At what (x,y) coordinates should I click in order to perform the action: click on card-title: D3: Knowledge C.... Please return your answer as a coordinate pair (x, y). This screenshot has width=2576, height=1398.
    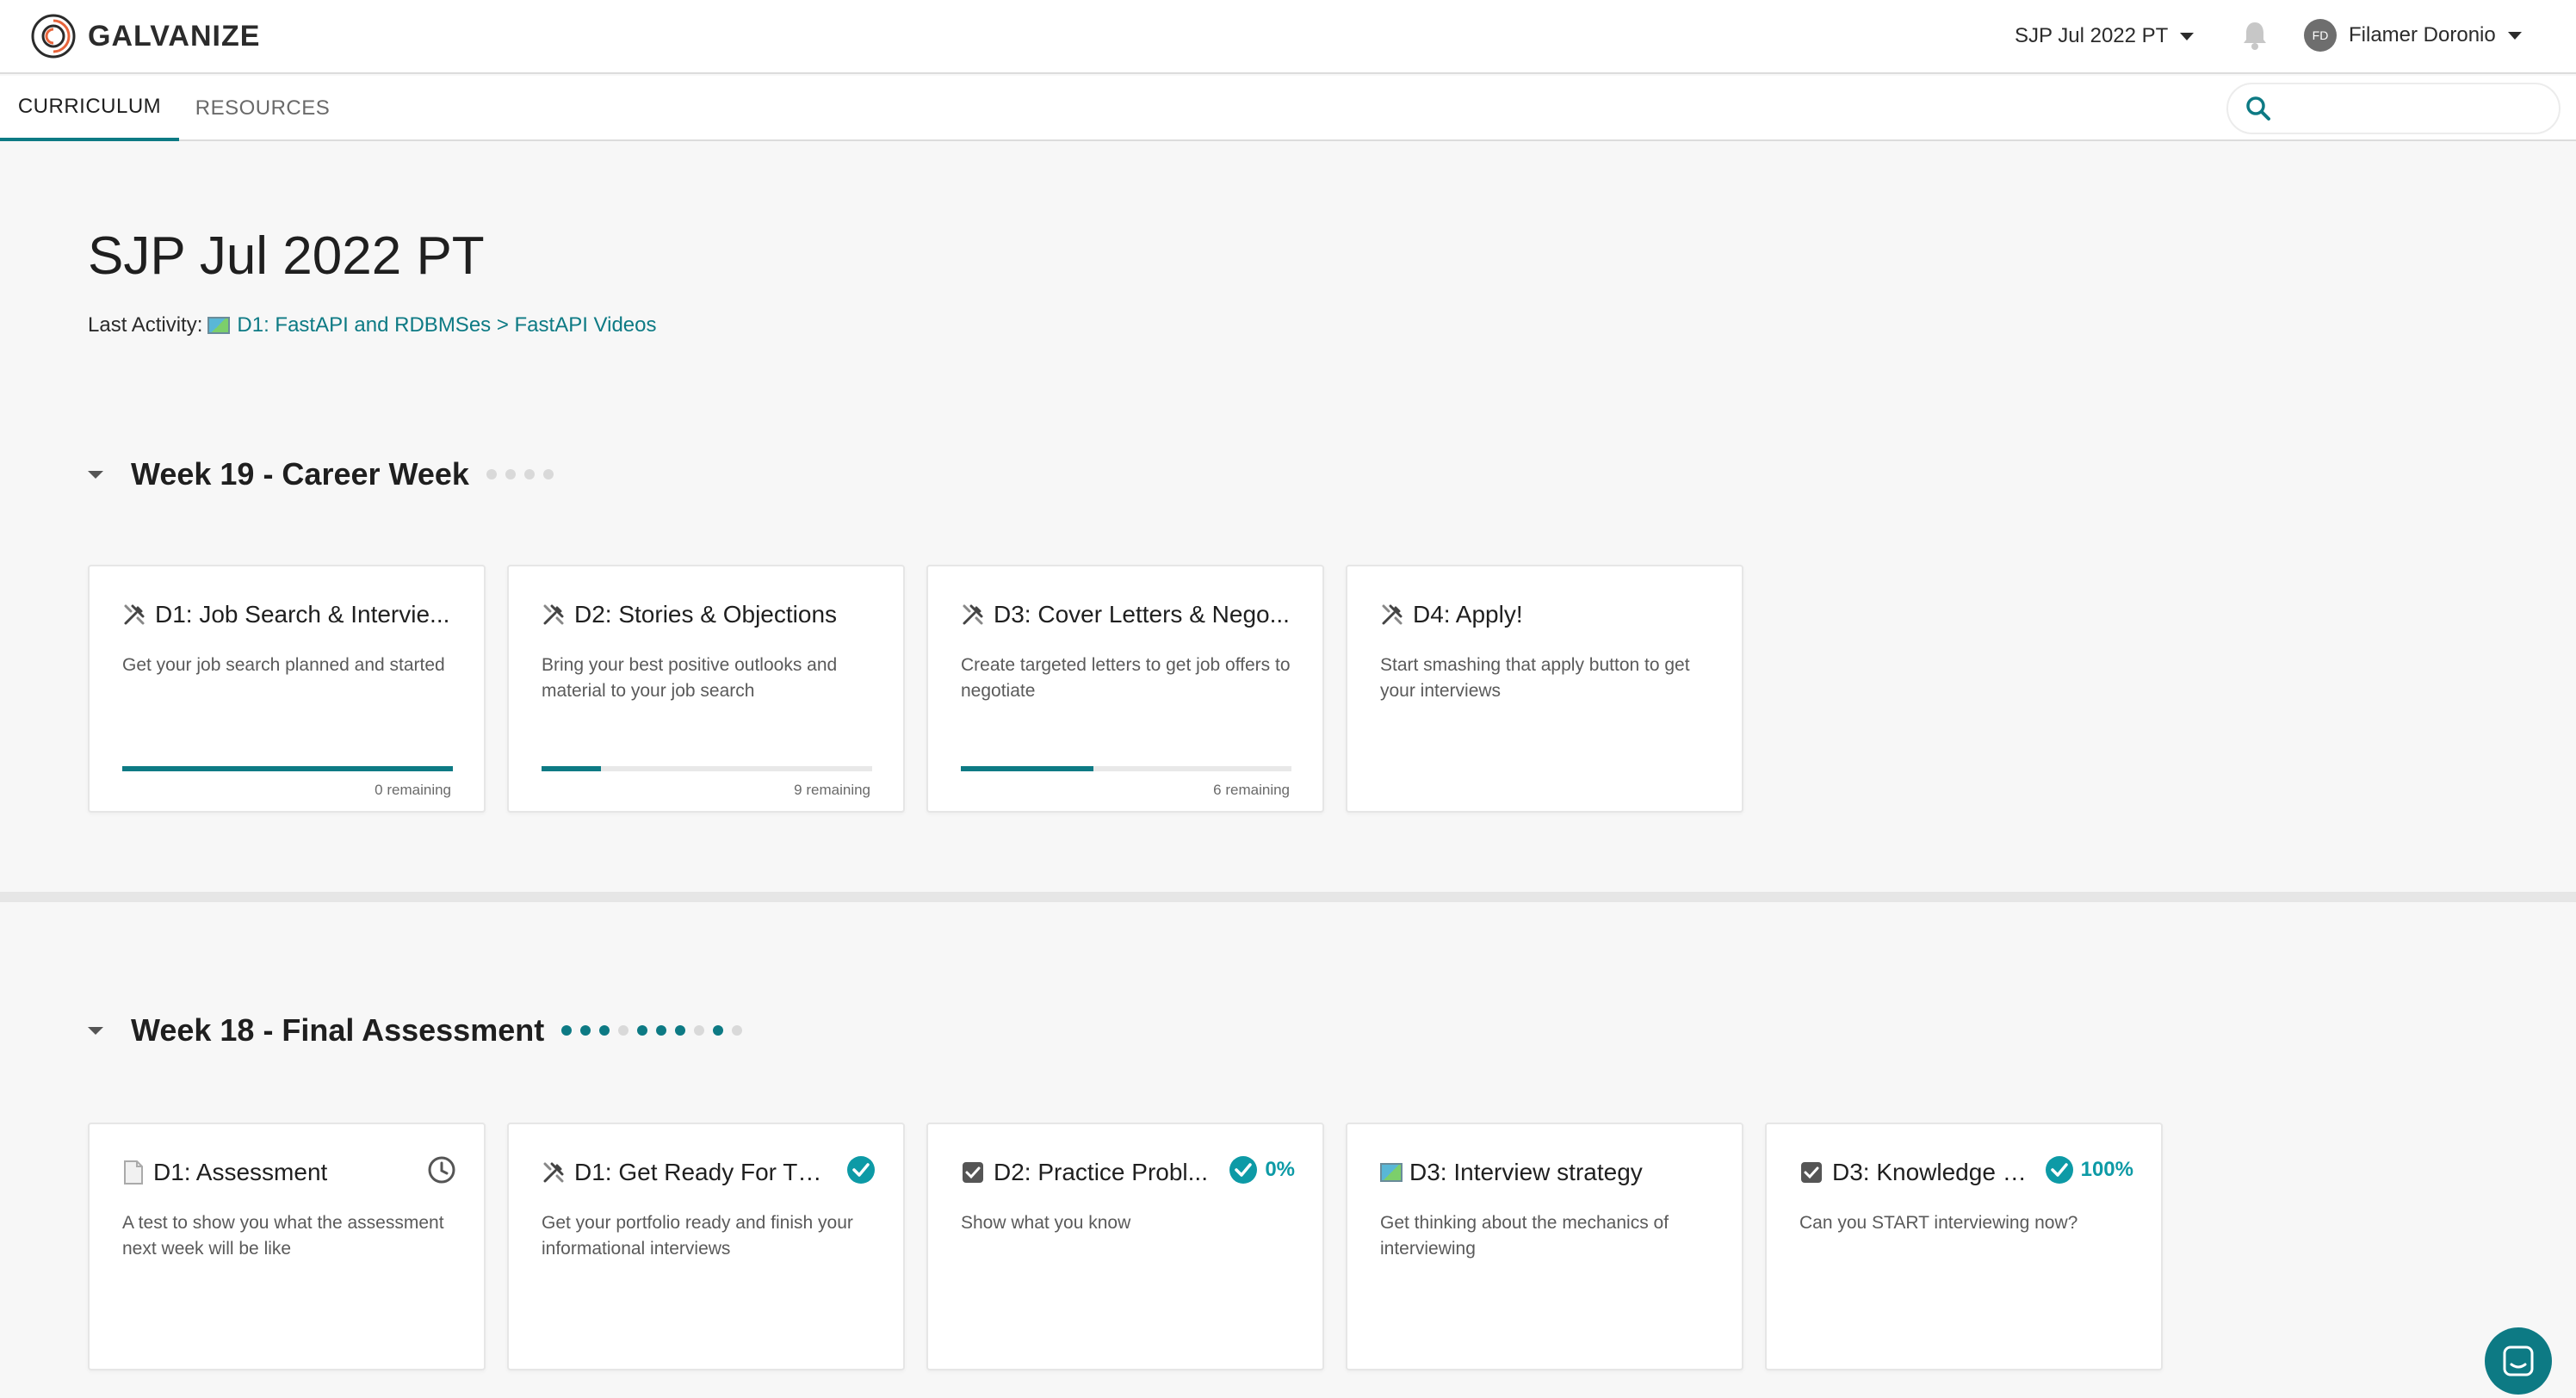
    Looking at the image, I should click on (1932, 1172).